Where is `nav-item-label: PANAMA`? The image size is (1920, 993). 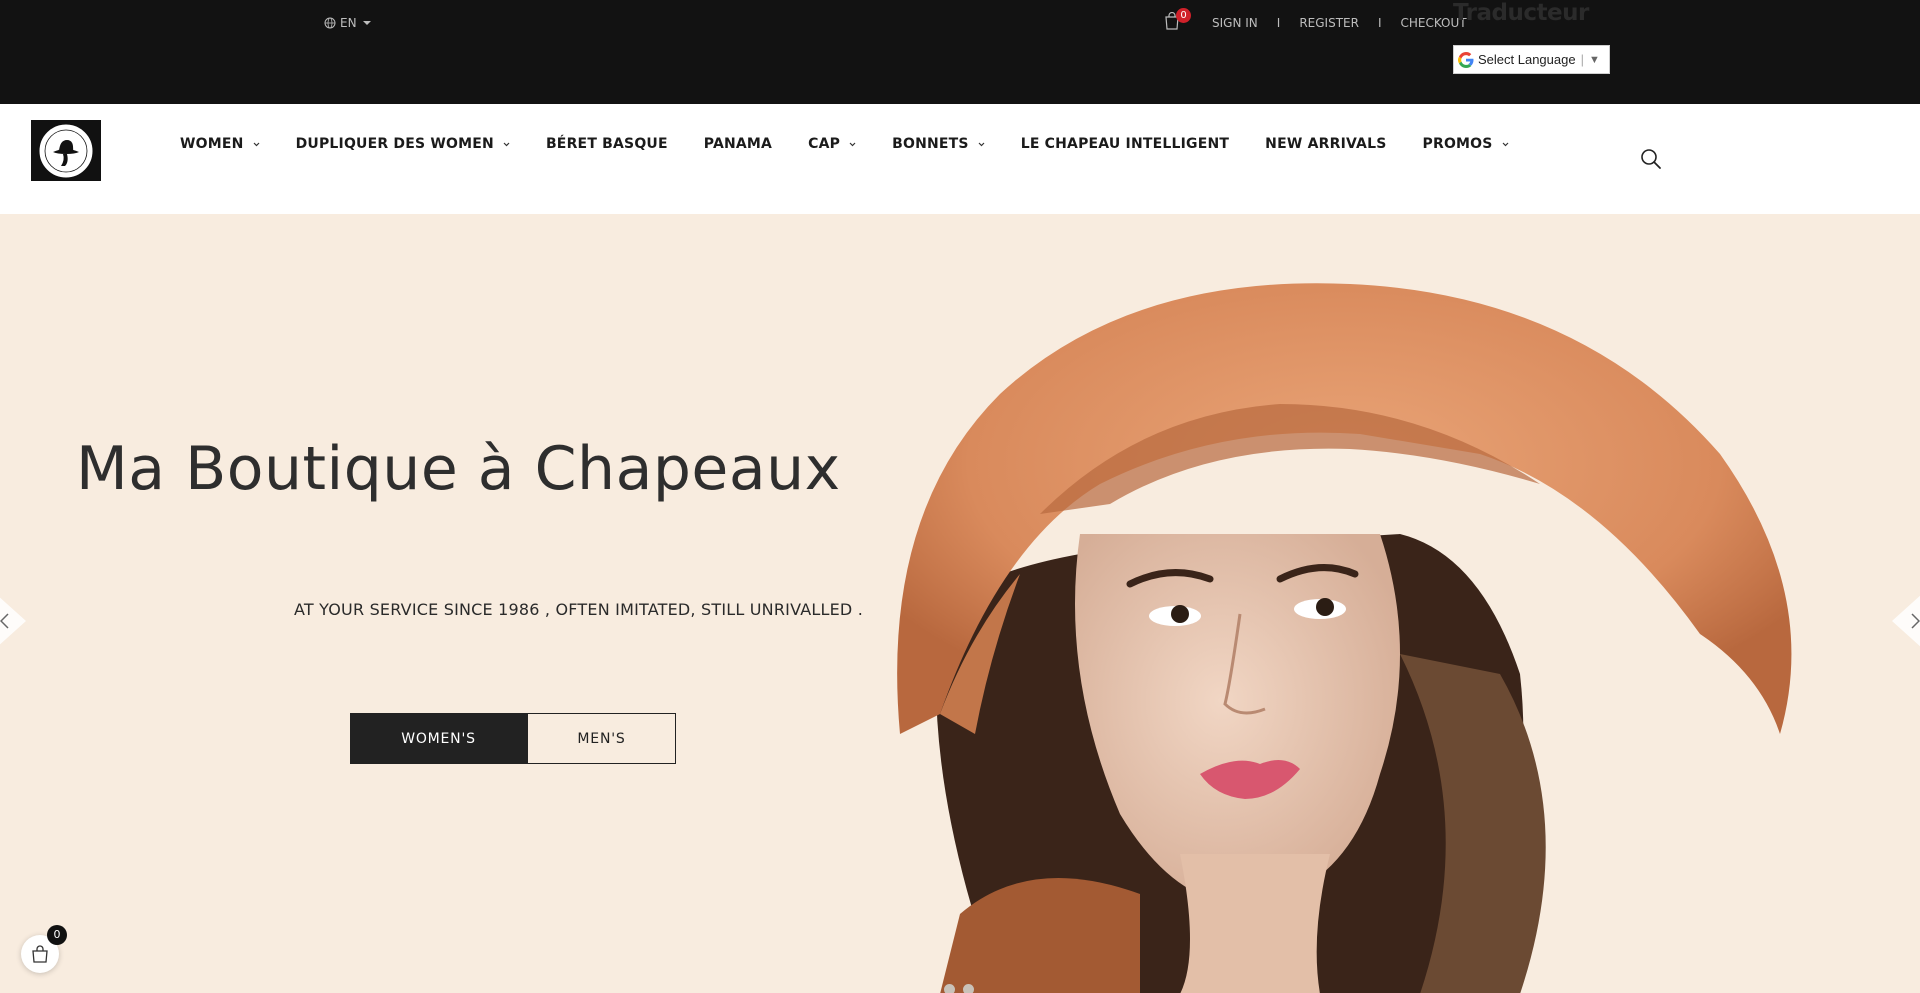 nav-item-label: PANAMA is located at coordinates (738, 144).